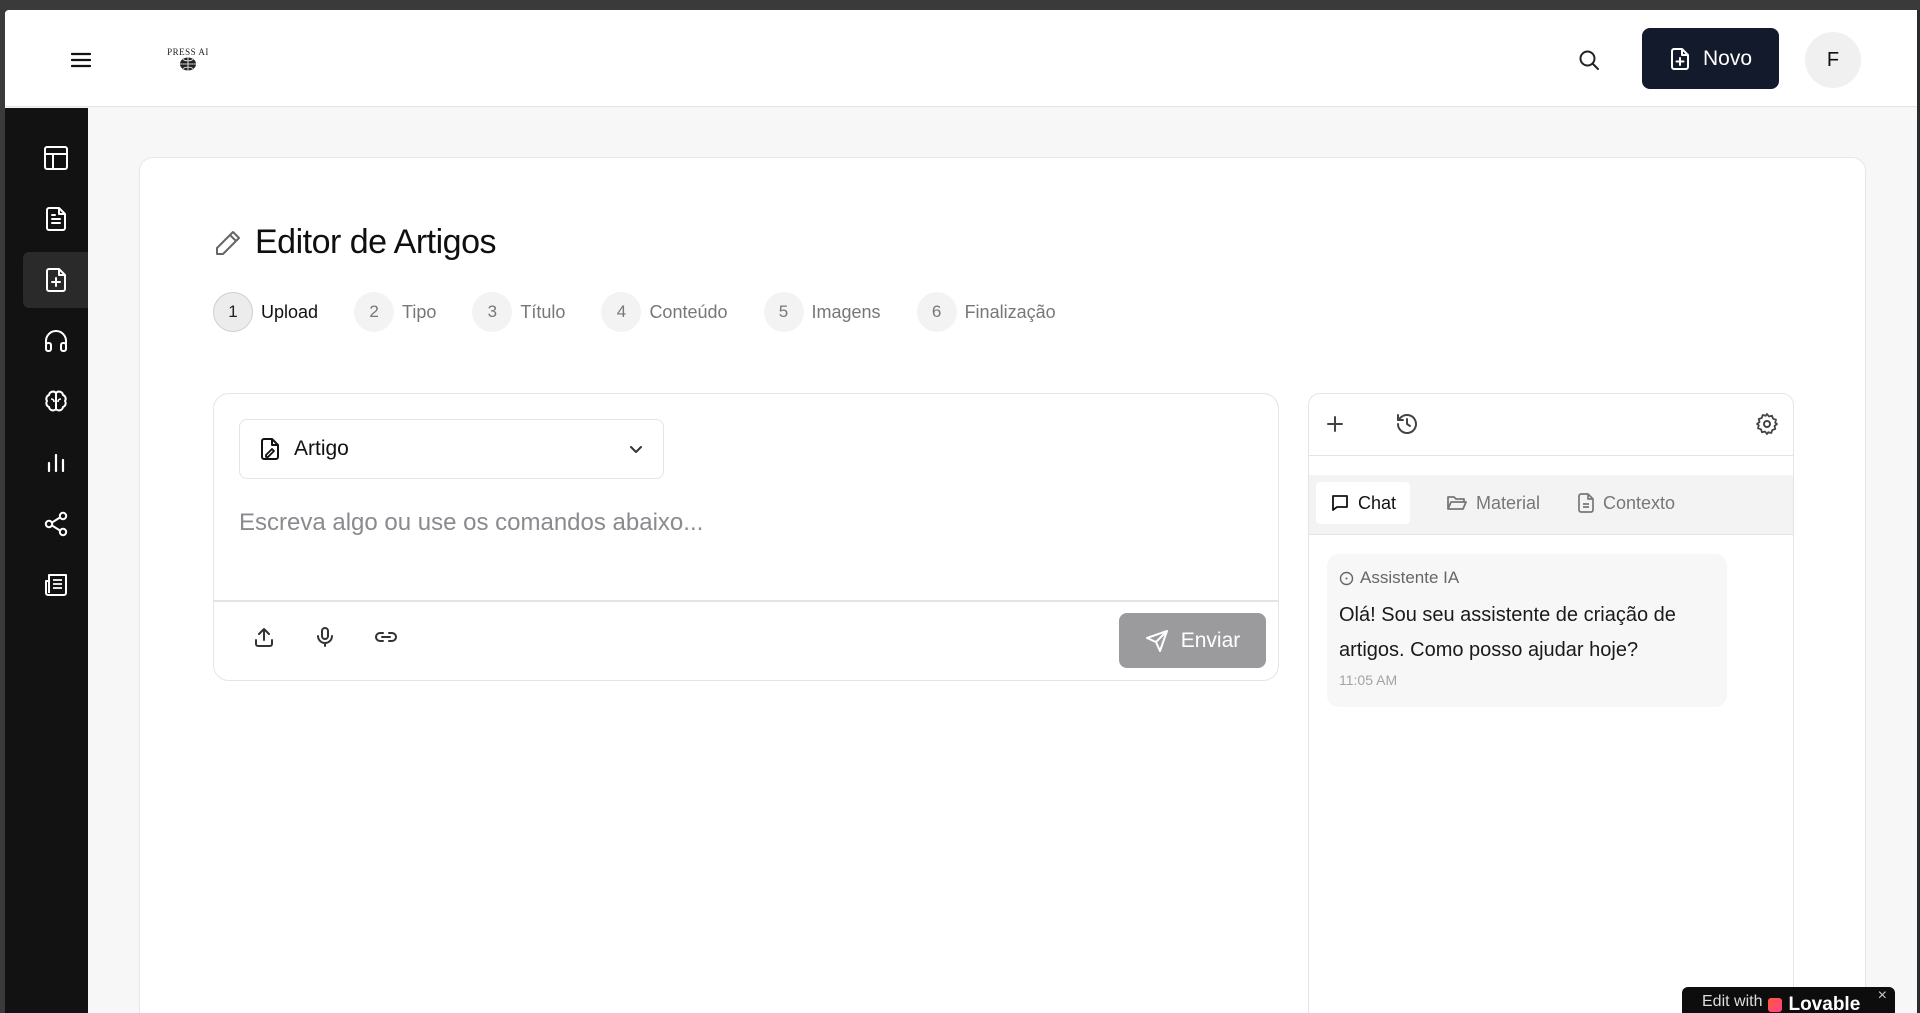  Describe the element at coordinates (270, 449) in the screenshot. I see `file-signature-icon` at that location.